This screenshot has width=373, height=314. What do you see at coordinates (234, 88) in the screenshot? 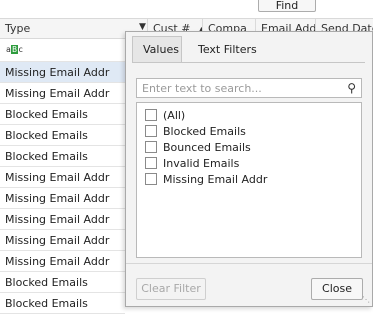
I see `search-input` at bounding box center [234, 88].